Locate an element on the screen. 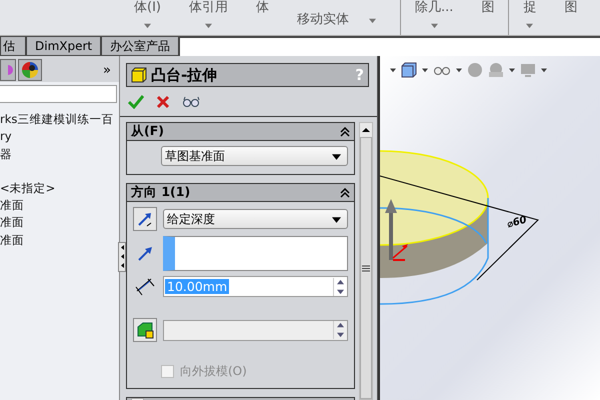 Image resolution: width=600 pixels, height=400 pixels. ribbon-label: 捉 is located at coordinates (529, 8).